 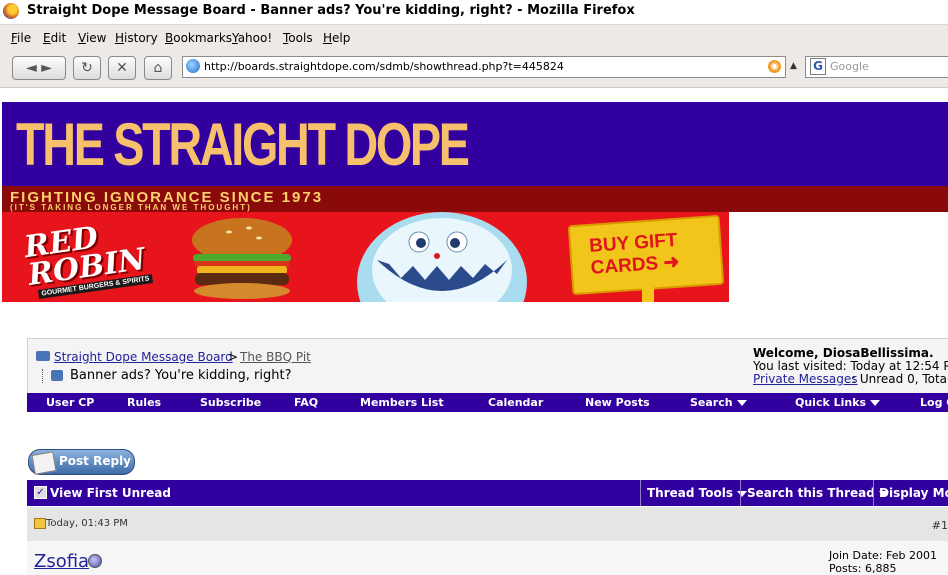 What do you see at coordinates (61, 561) in the screenshot?
I see `post-username-link: Zsofia` at bounding box center [61, 561].